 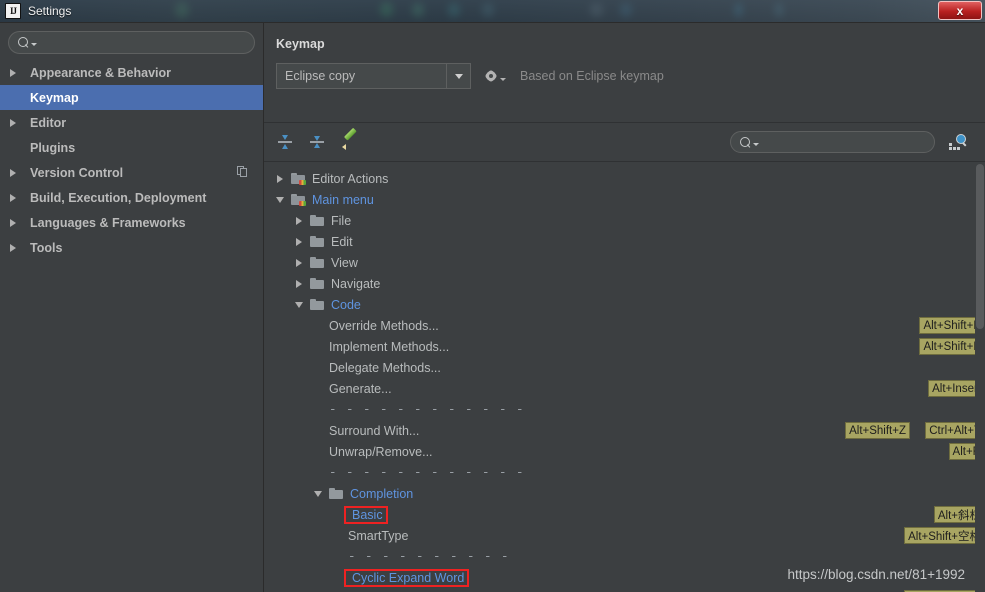 I want to click on keymap-select: Eclipse copy, so click(x=373, y=76).